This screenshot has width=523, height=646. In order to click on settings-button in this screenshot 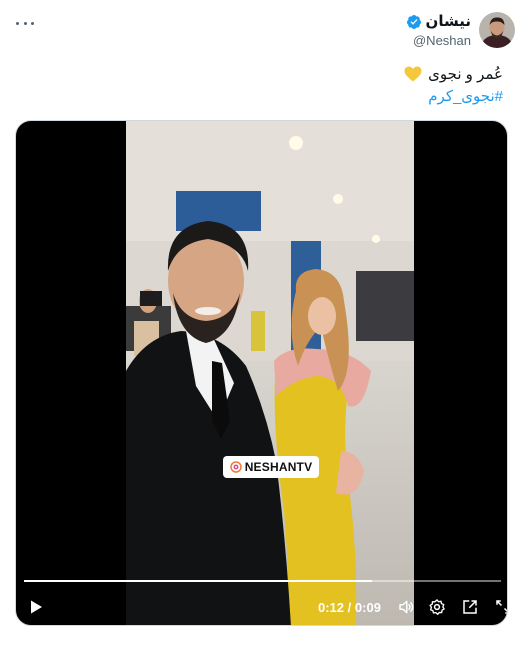, I will do `click(437, 607)`.